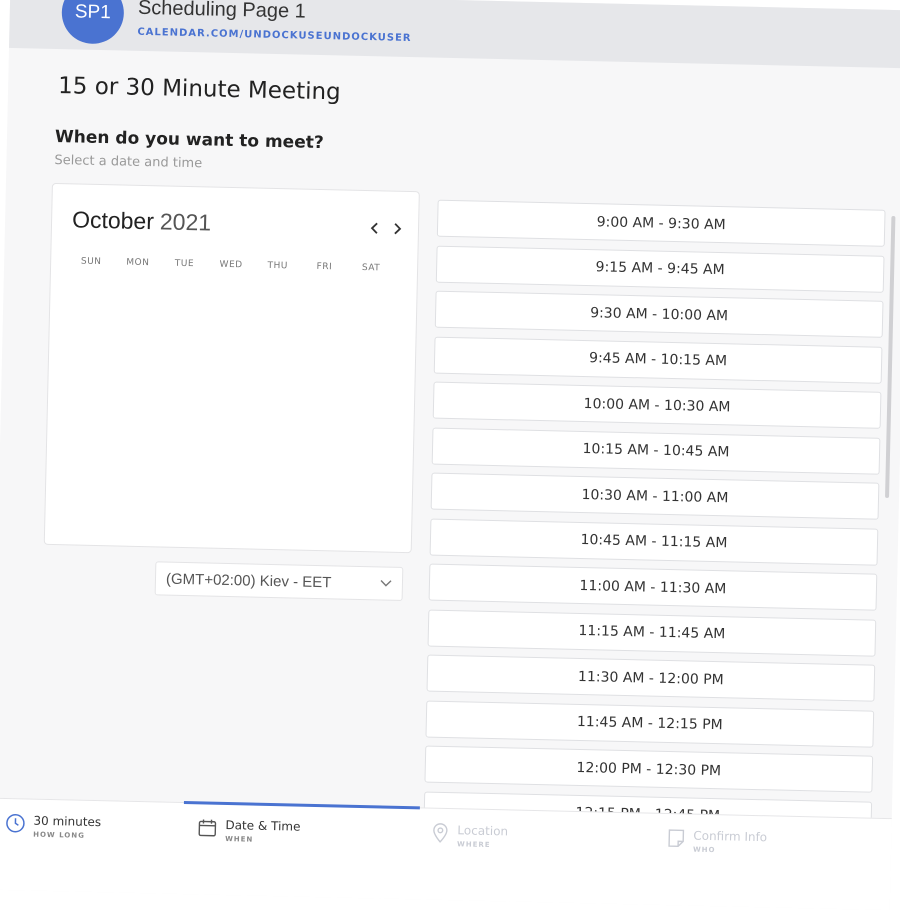  Describe the element at coordinates (655, 496) in the screenshot. I see `time-slot-button: 10:30 AM - 11:00 AM` at that location.